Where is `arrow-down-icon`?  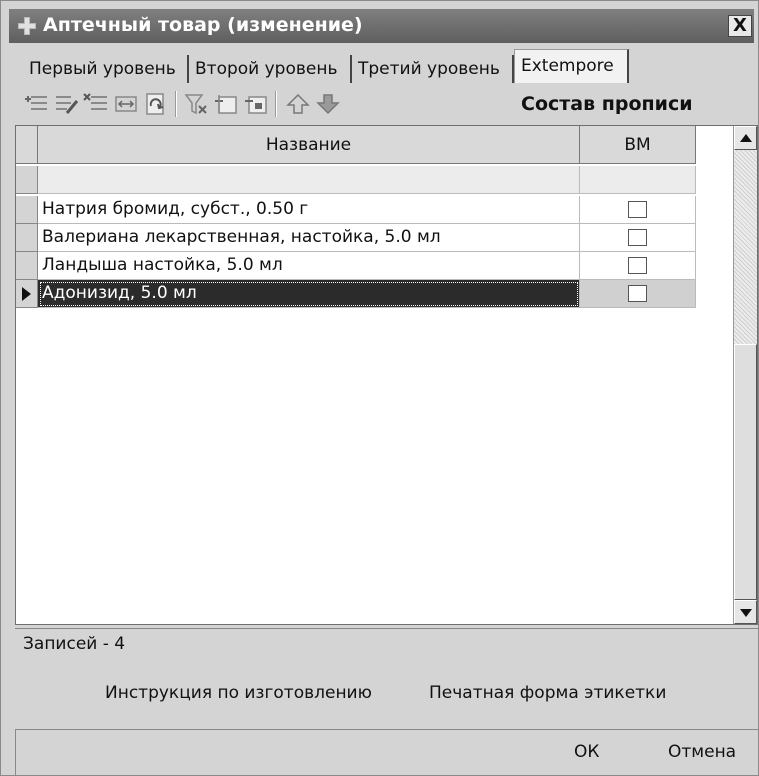
arrow-down-icon is located at coordinates (746, 613).